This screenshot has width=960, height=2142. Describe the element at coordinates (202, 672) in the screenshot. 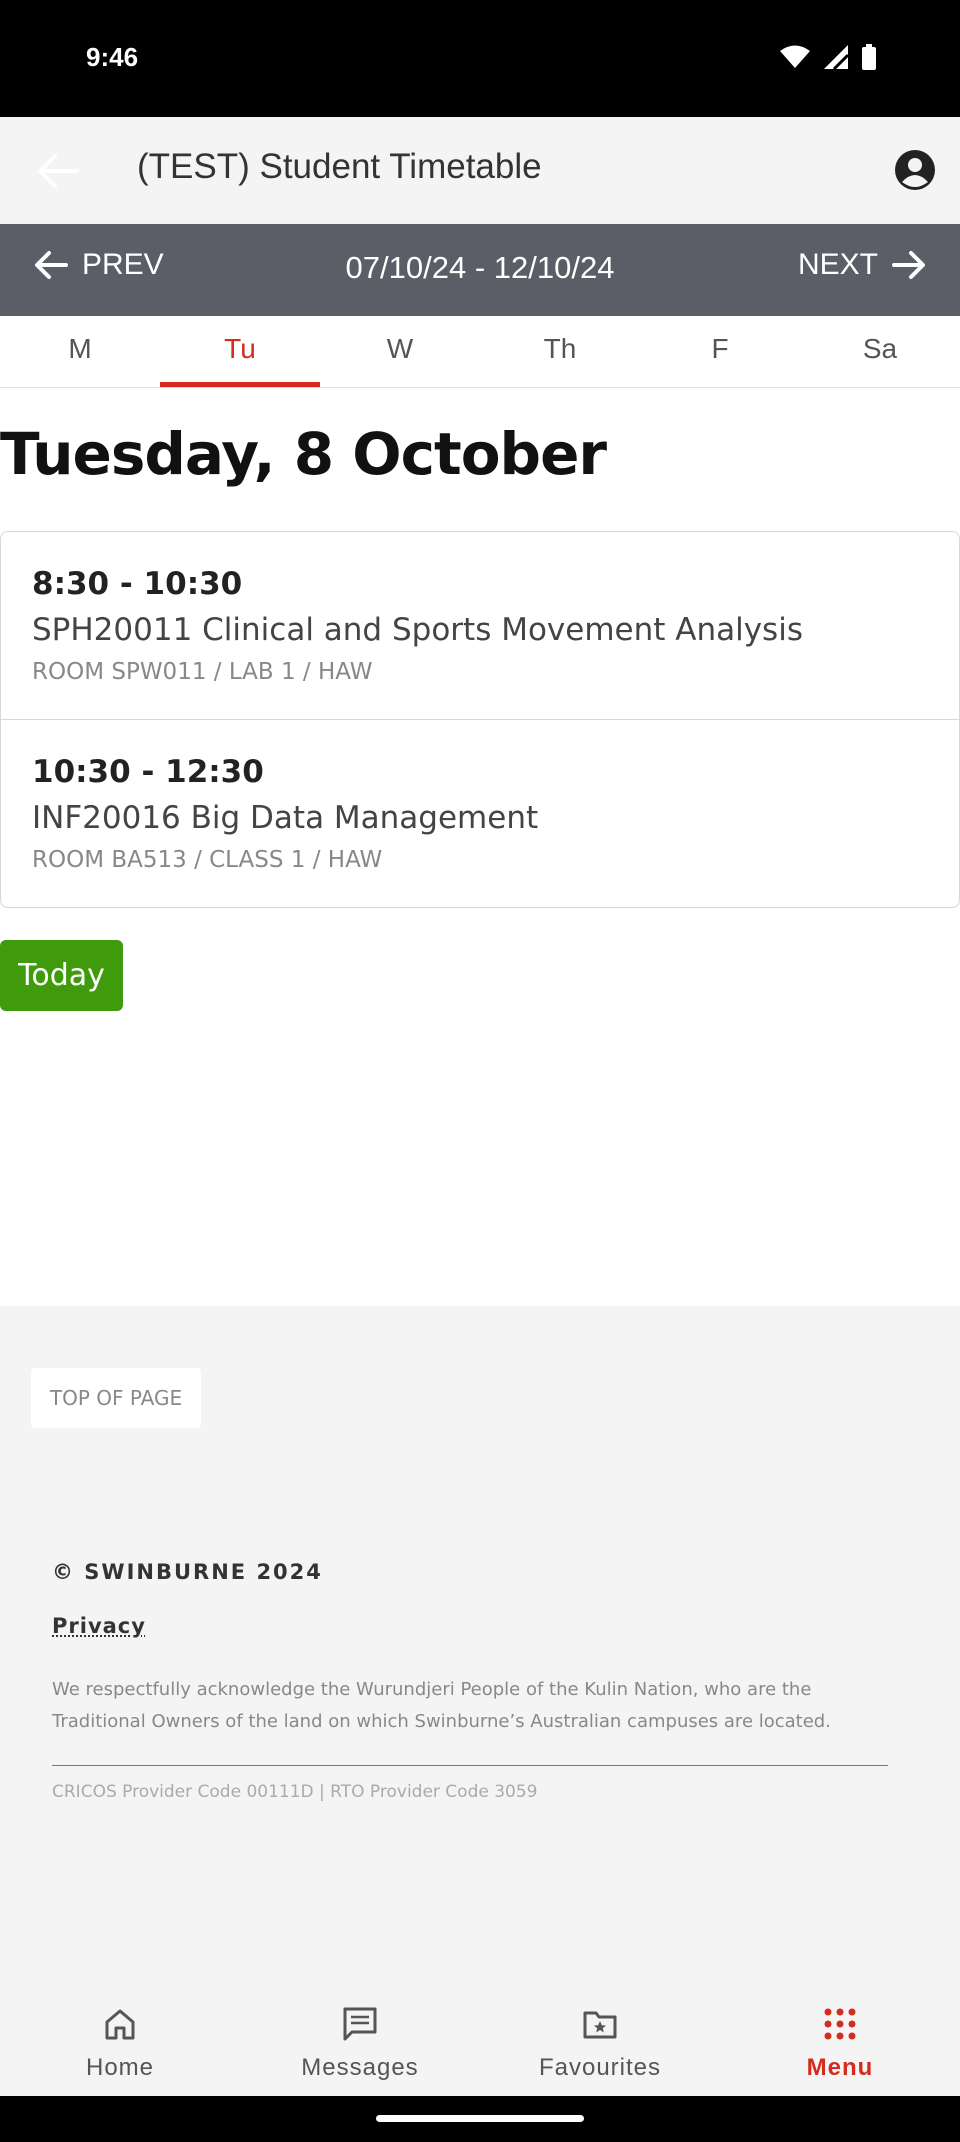

I see `class-room: ROOM SPW011 / LAB 1 / HAW` at that location.